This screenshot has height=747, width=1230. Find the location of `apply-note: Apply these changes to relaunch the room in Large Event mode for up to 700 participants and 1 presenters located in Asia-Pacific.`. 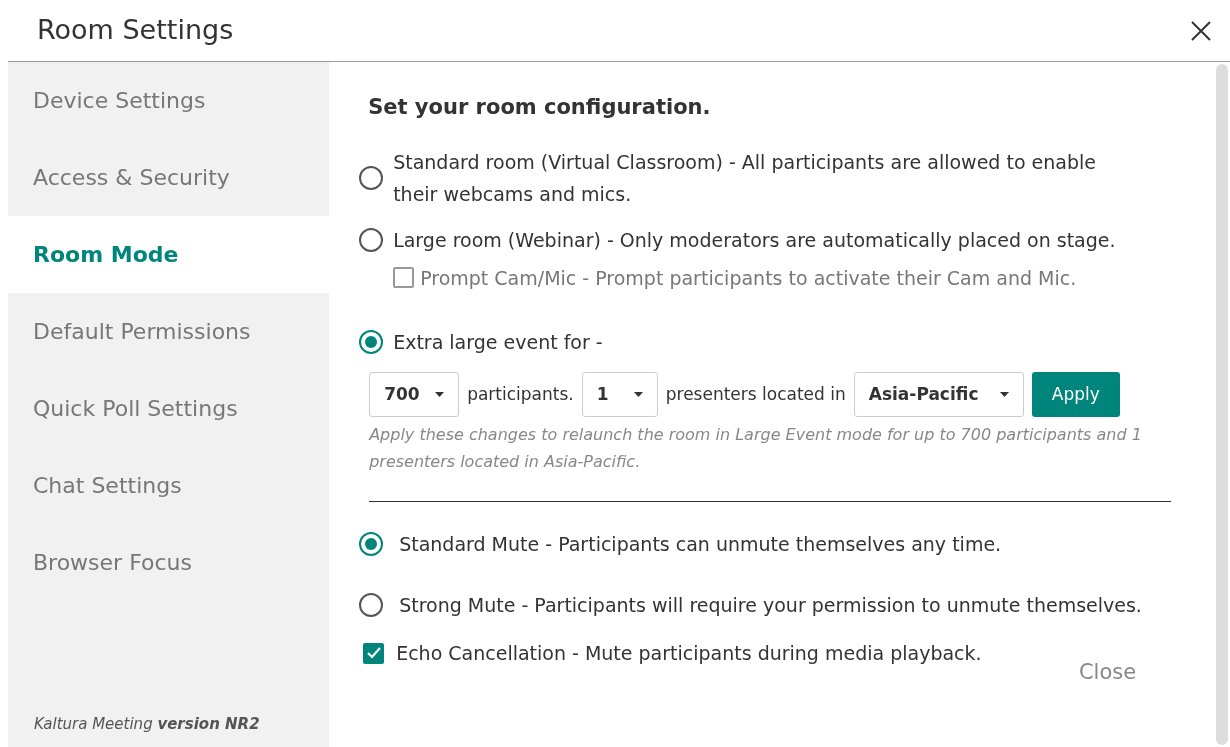

apply-note: Apply these changes to relaunch the room in Large Event mode for up to 700 participants and 1 presenters located in Asia-Pacific. is located at coordinates (755, 448).